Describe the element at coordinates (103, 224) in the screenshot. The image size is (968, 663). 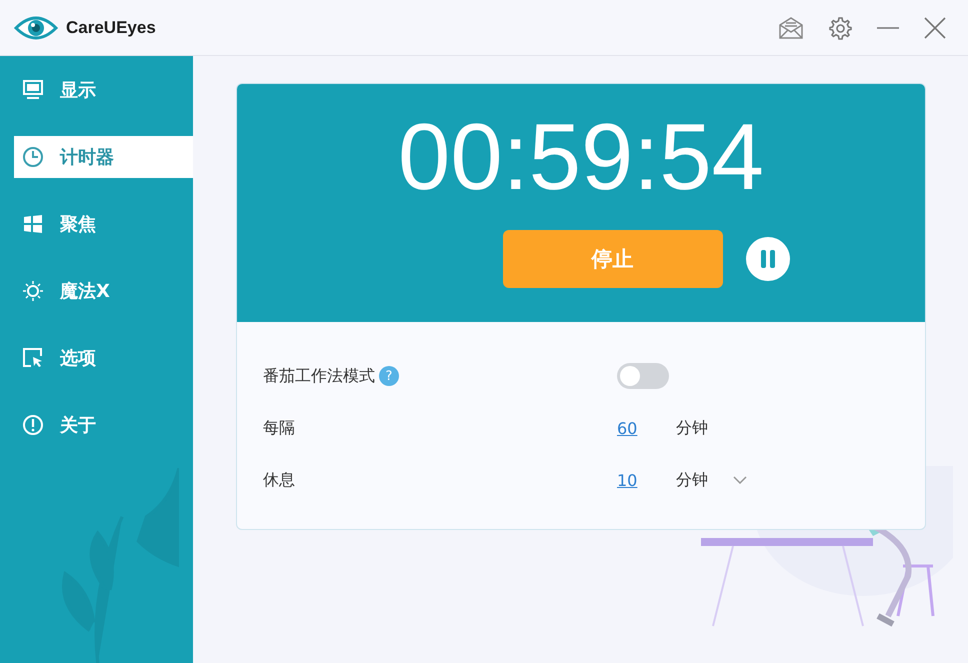
I see `sidebar-item: 聚焦` at that location.